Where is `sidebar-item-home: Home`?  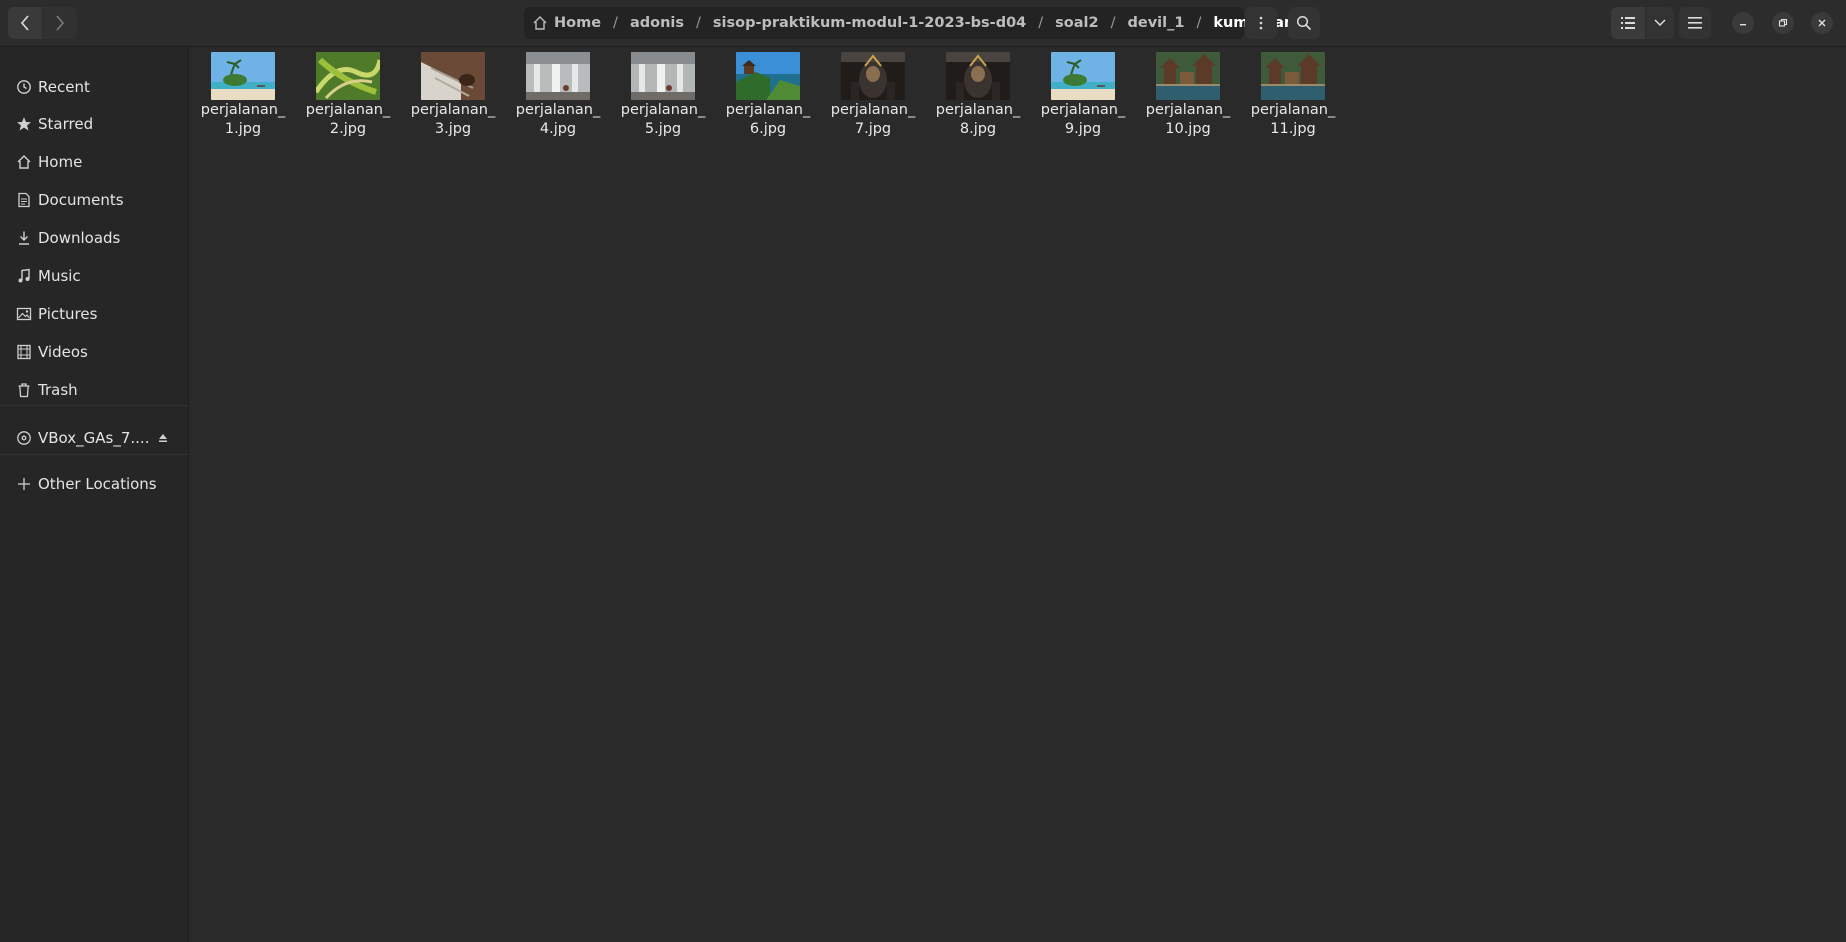
sidebar-item-home: Home is located at coordinates (94, 162).